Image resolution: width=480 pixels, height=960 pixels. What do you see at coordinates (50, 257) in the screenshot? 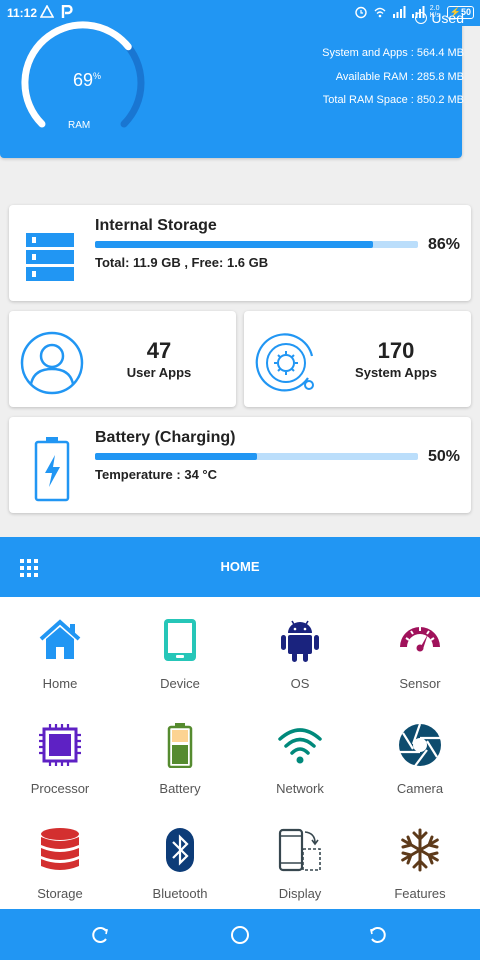
I see `server-storage-icon` at bounding box center [50, 257].